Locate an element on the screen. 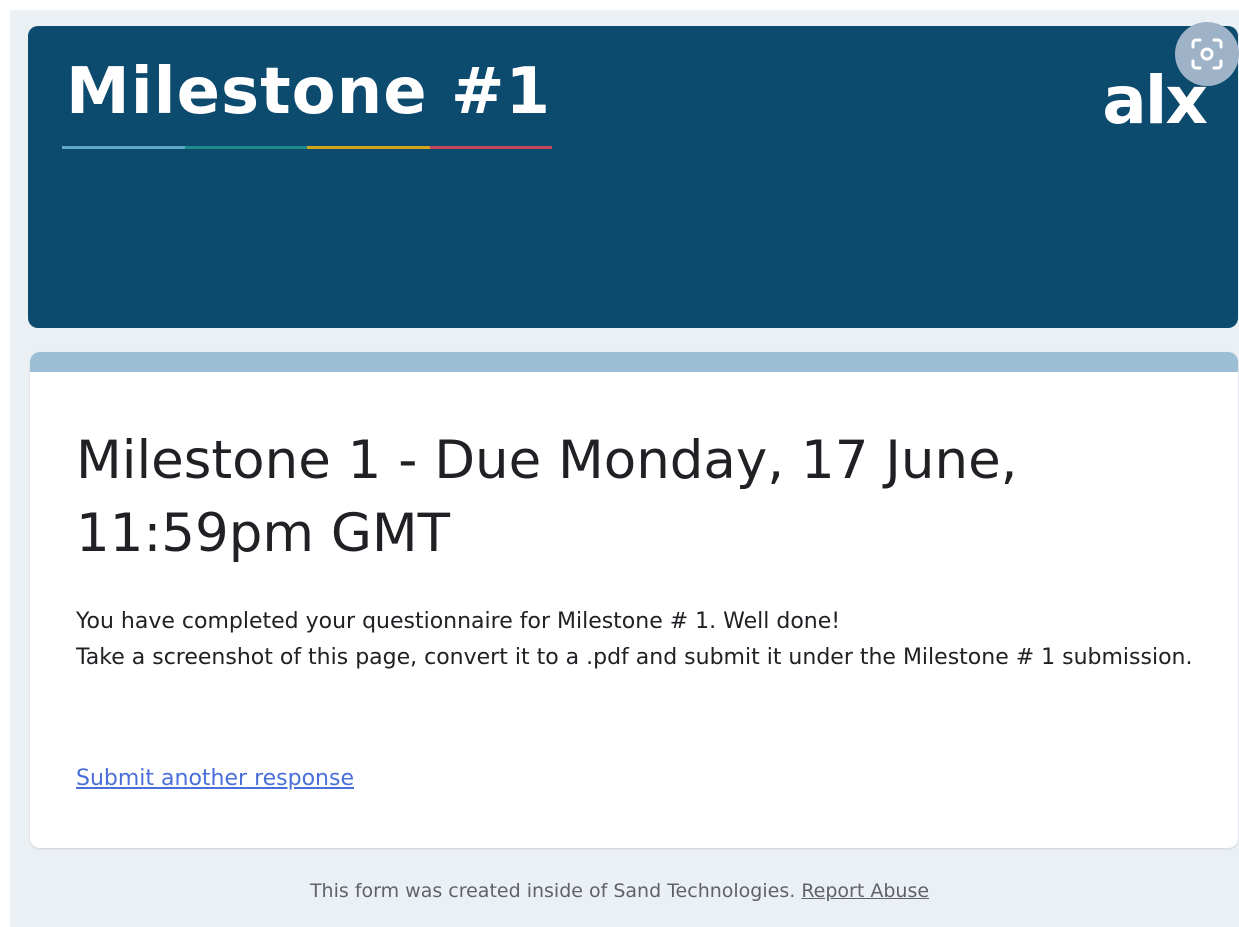 The height and width of the screenshot is (927, 1239). card-accent-bar is located at coordinates (634, 362).